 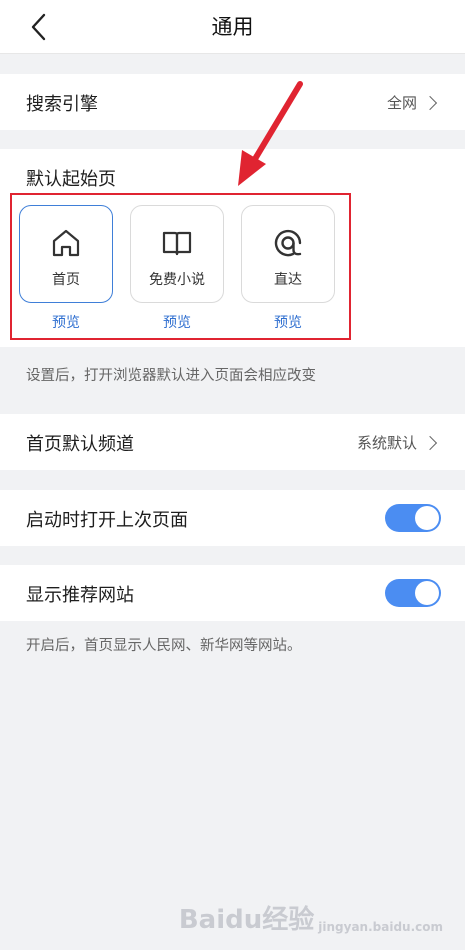 I want to click on home-channel-value: 系统默认, so click(x=397, y=442).